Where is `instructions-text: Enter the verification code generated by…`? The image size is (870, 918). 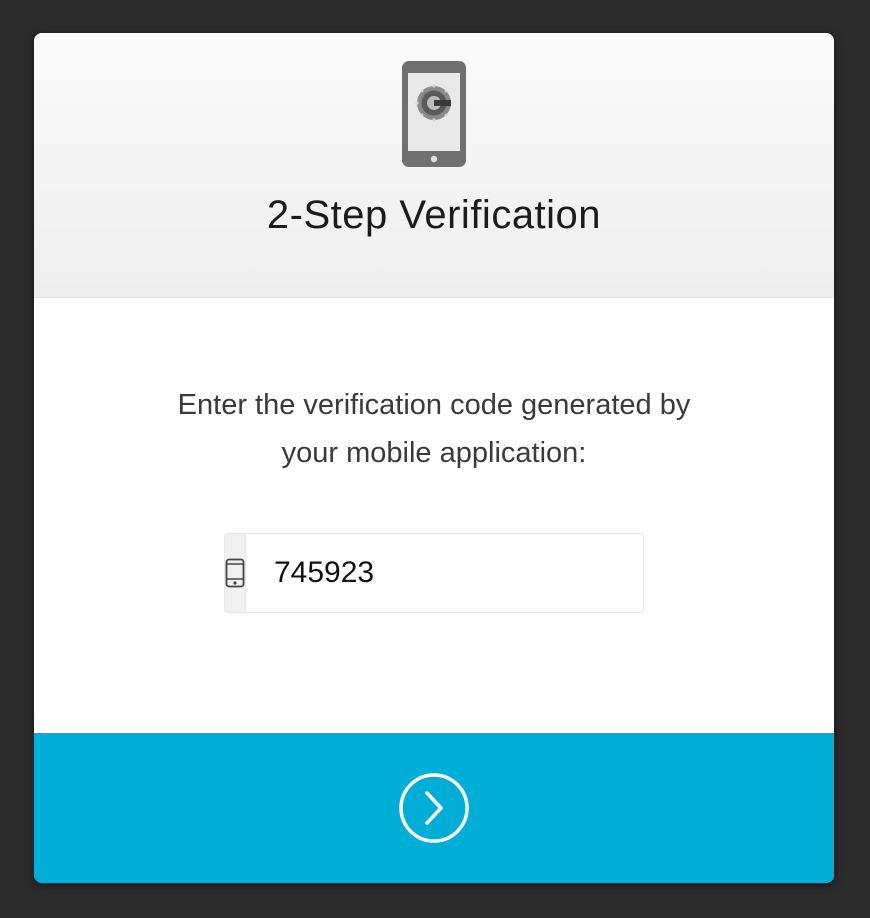 instructions-text: Enter the verification code generated by… is located at coordinates (434, 429).